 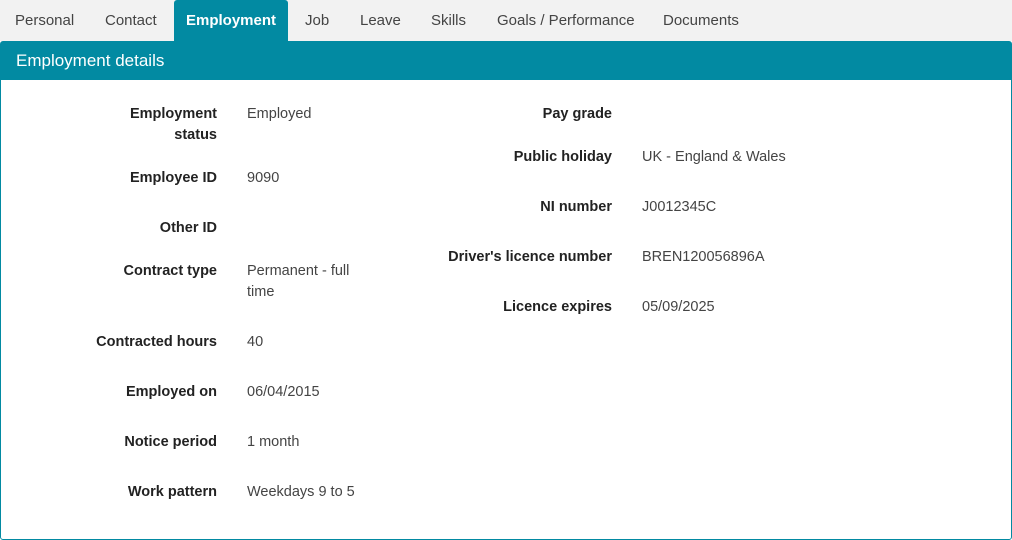 What do you see at coordinates (530, 257) in the screenshot?
I see `label-drivers-licence-number: Driver's licence number` at bounding box center [530, 257].